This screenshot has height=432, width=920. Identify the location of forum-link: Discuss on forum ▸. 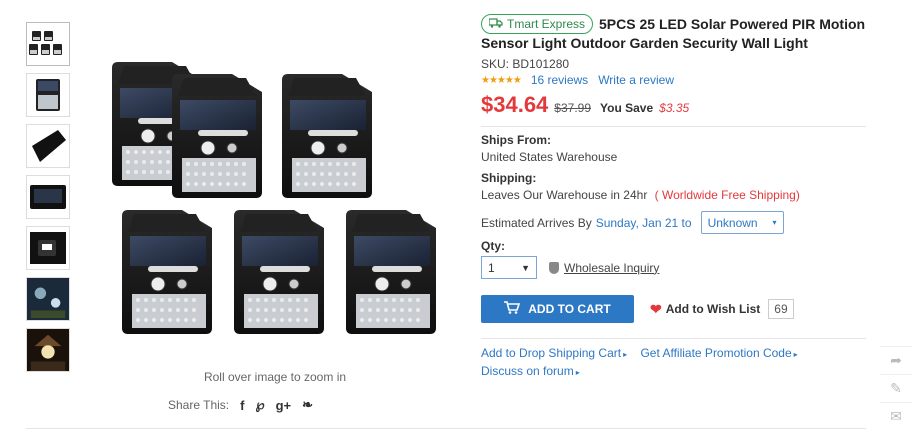
(530, 371).